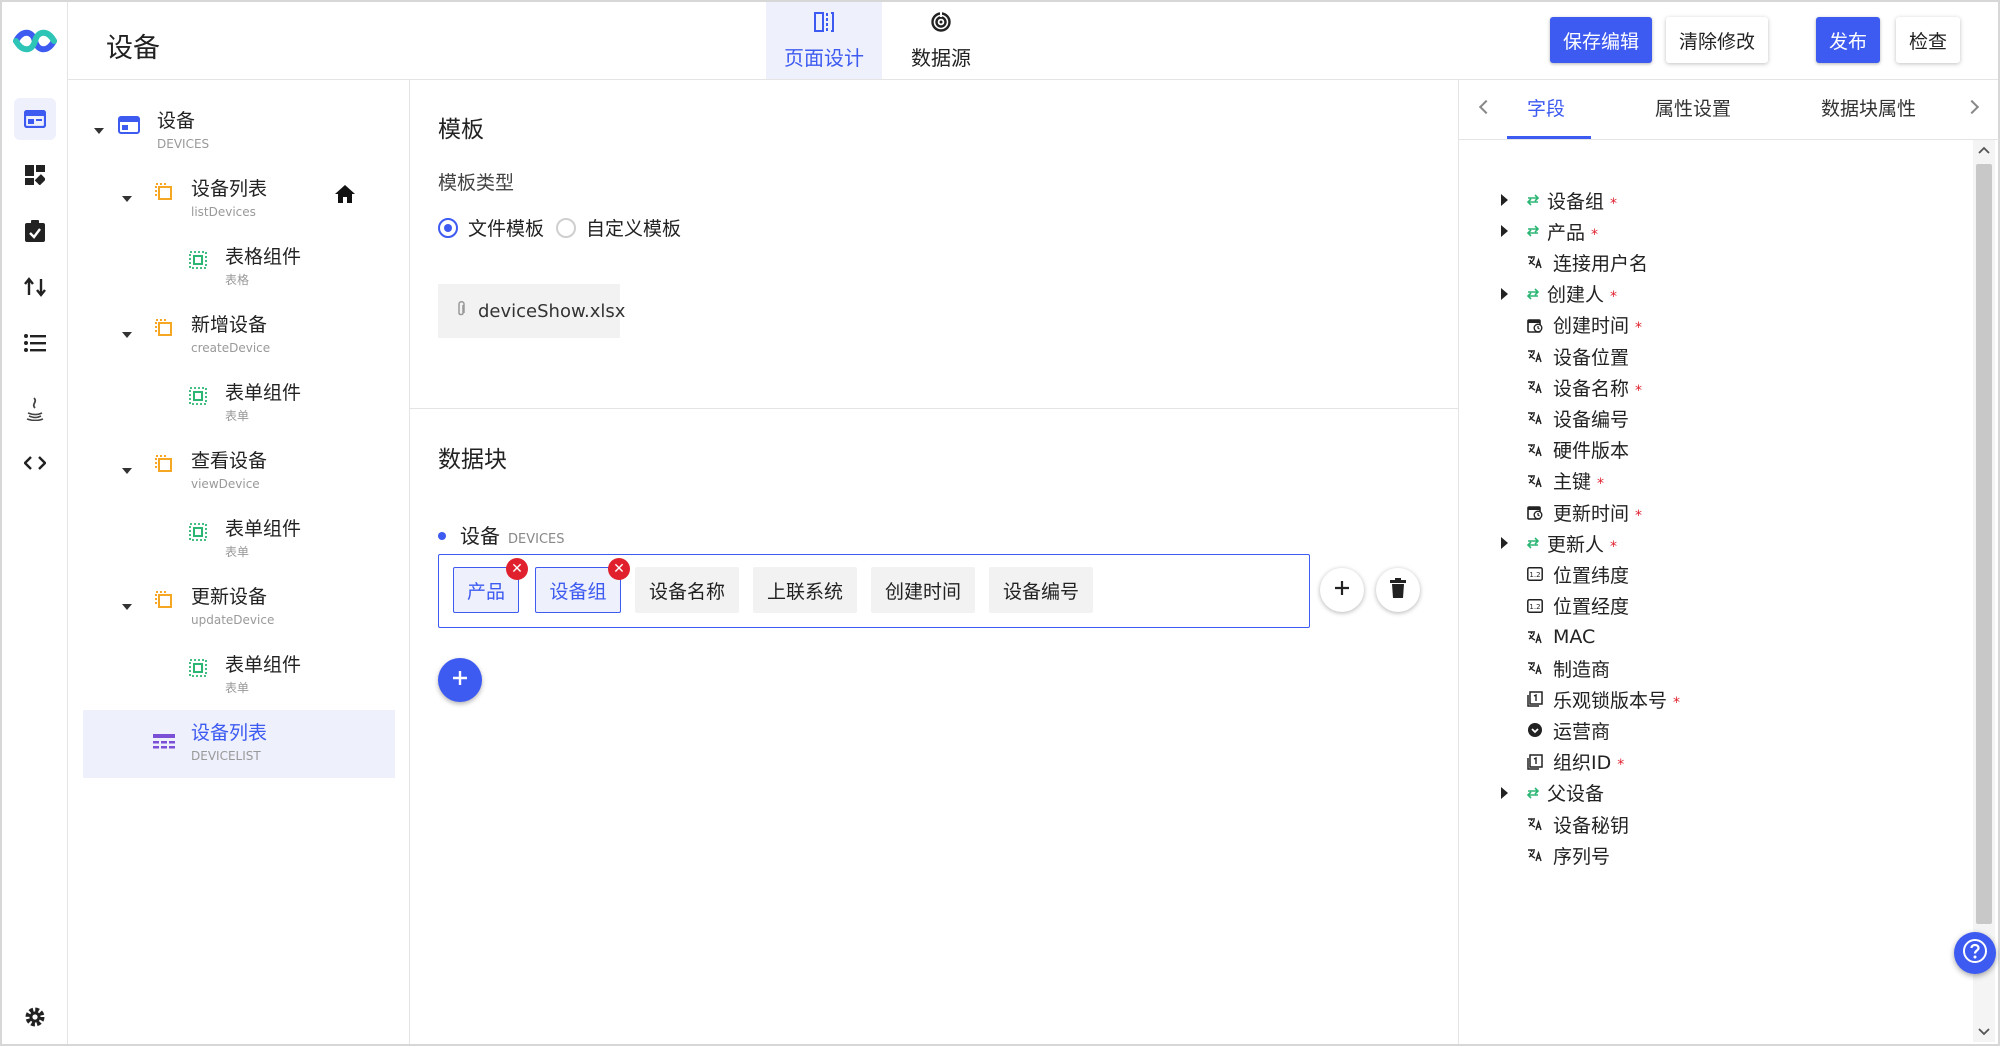 The width and height of the screenshot is (2000, 1046). I want to click on task-icon, so click(35, 231).